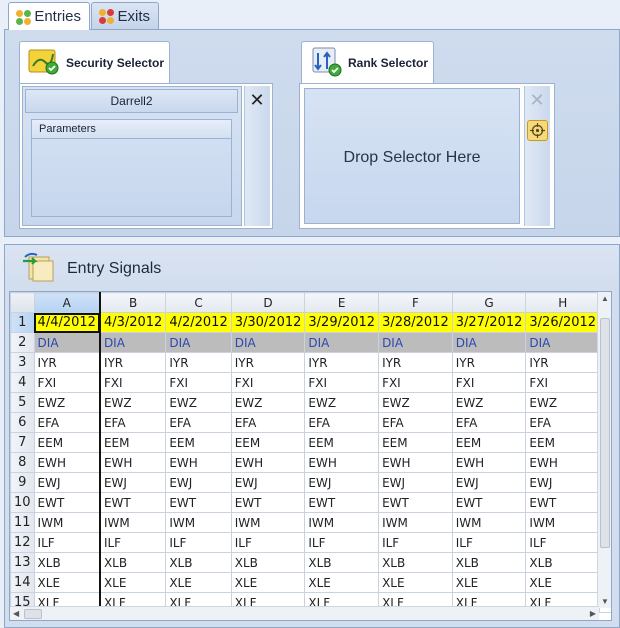  I want to click on row-header: 1, so click(22, 322).